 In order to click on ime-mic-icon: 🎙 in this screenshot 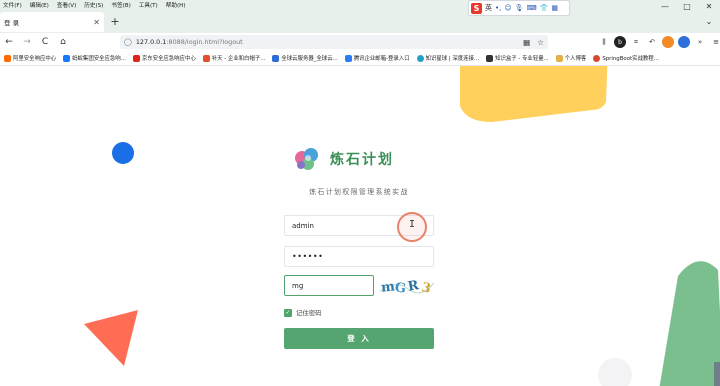, I will do `click(519, 8)`.